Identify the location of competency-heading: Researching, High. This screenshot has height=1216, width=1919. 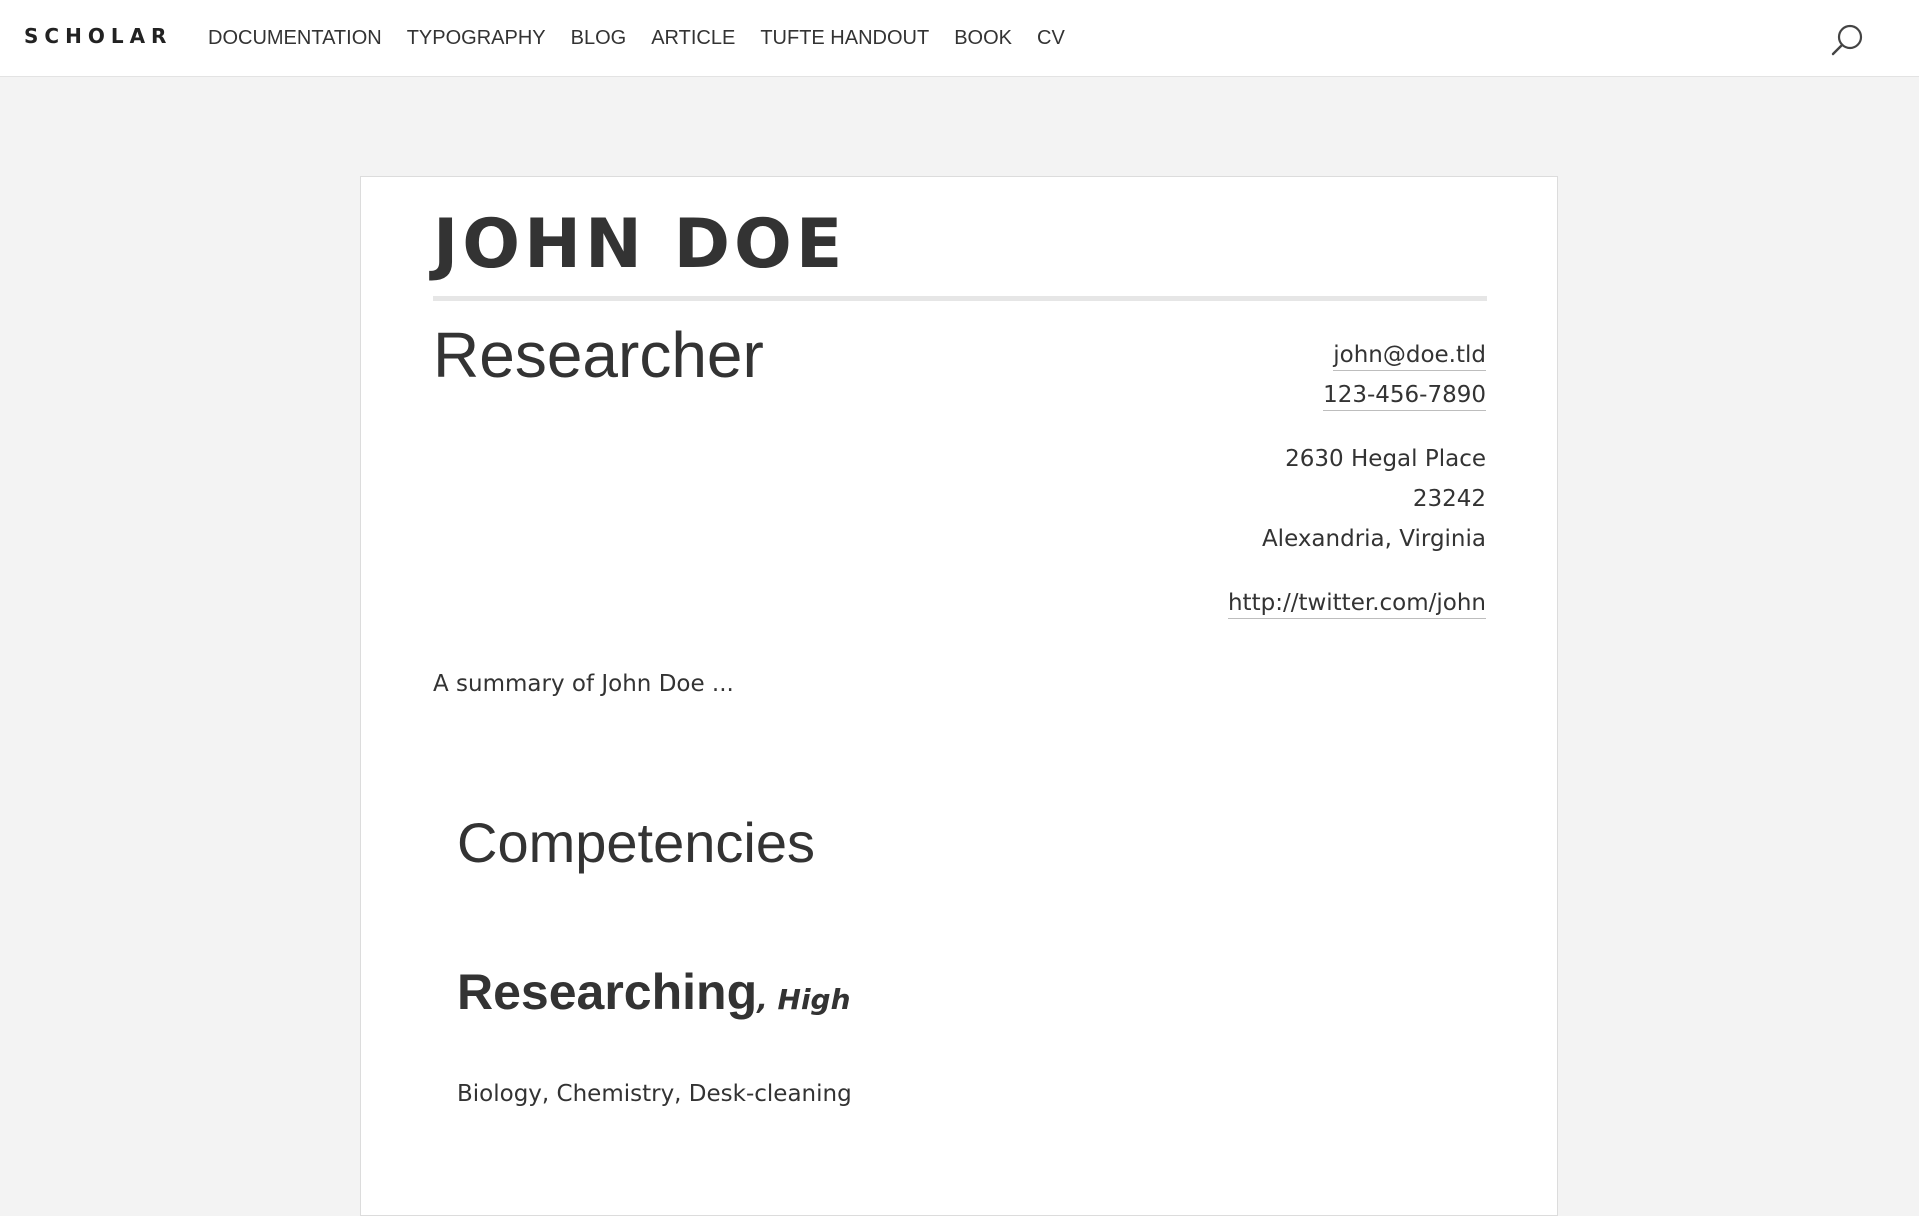
(654, 992).